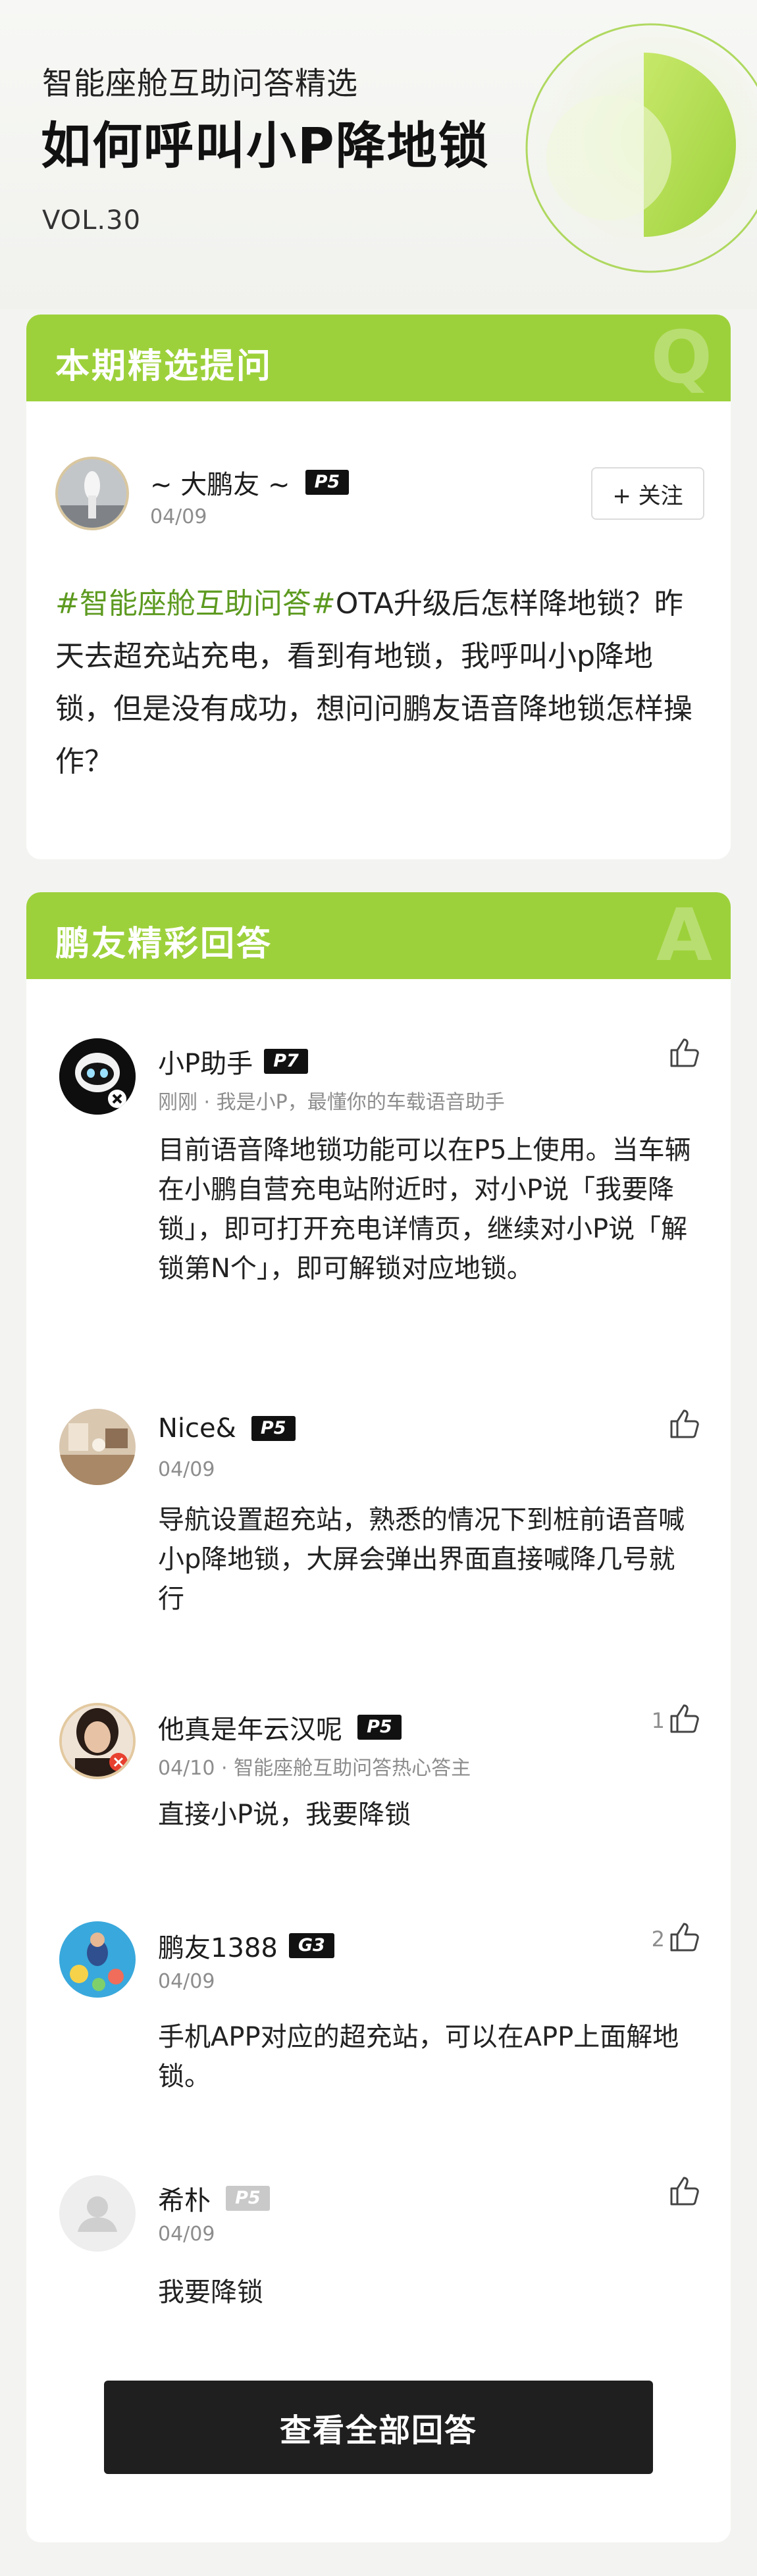 Image resolution: width=757 pixels, height=2576 pixels. Describe the element at coordinates (184, 2201) in the screenshot. I see `answer-user-name: 希朴` at that location.